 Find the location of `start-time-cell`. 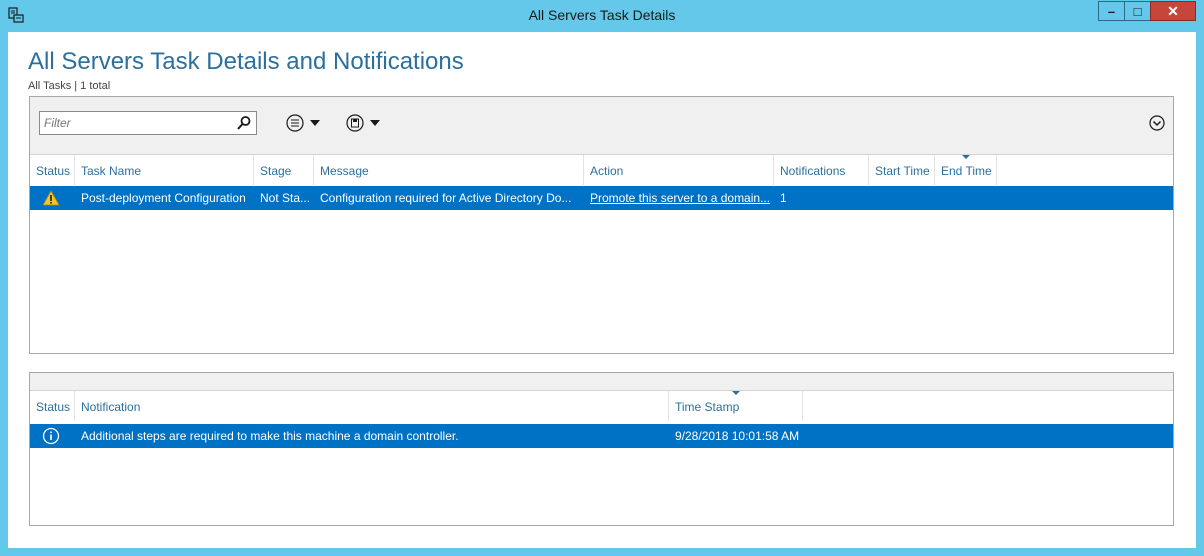

start-time-cell is located at coordinates (902, 198).